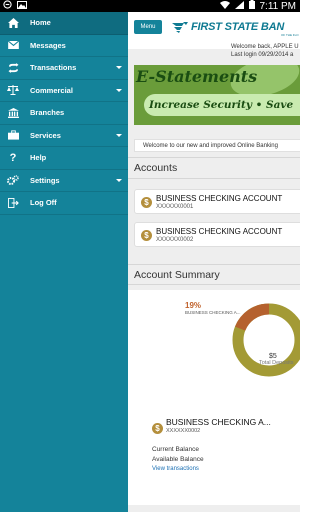 The width and height of the screenshot is (320, 512). What do you see at coordinates (193, 305) in the screenshot?
I see `donut-percent: 19%` at bounding box center [193, 305].